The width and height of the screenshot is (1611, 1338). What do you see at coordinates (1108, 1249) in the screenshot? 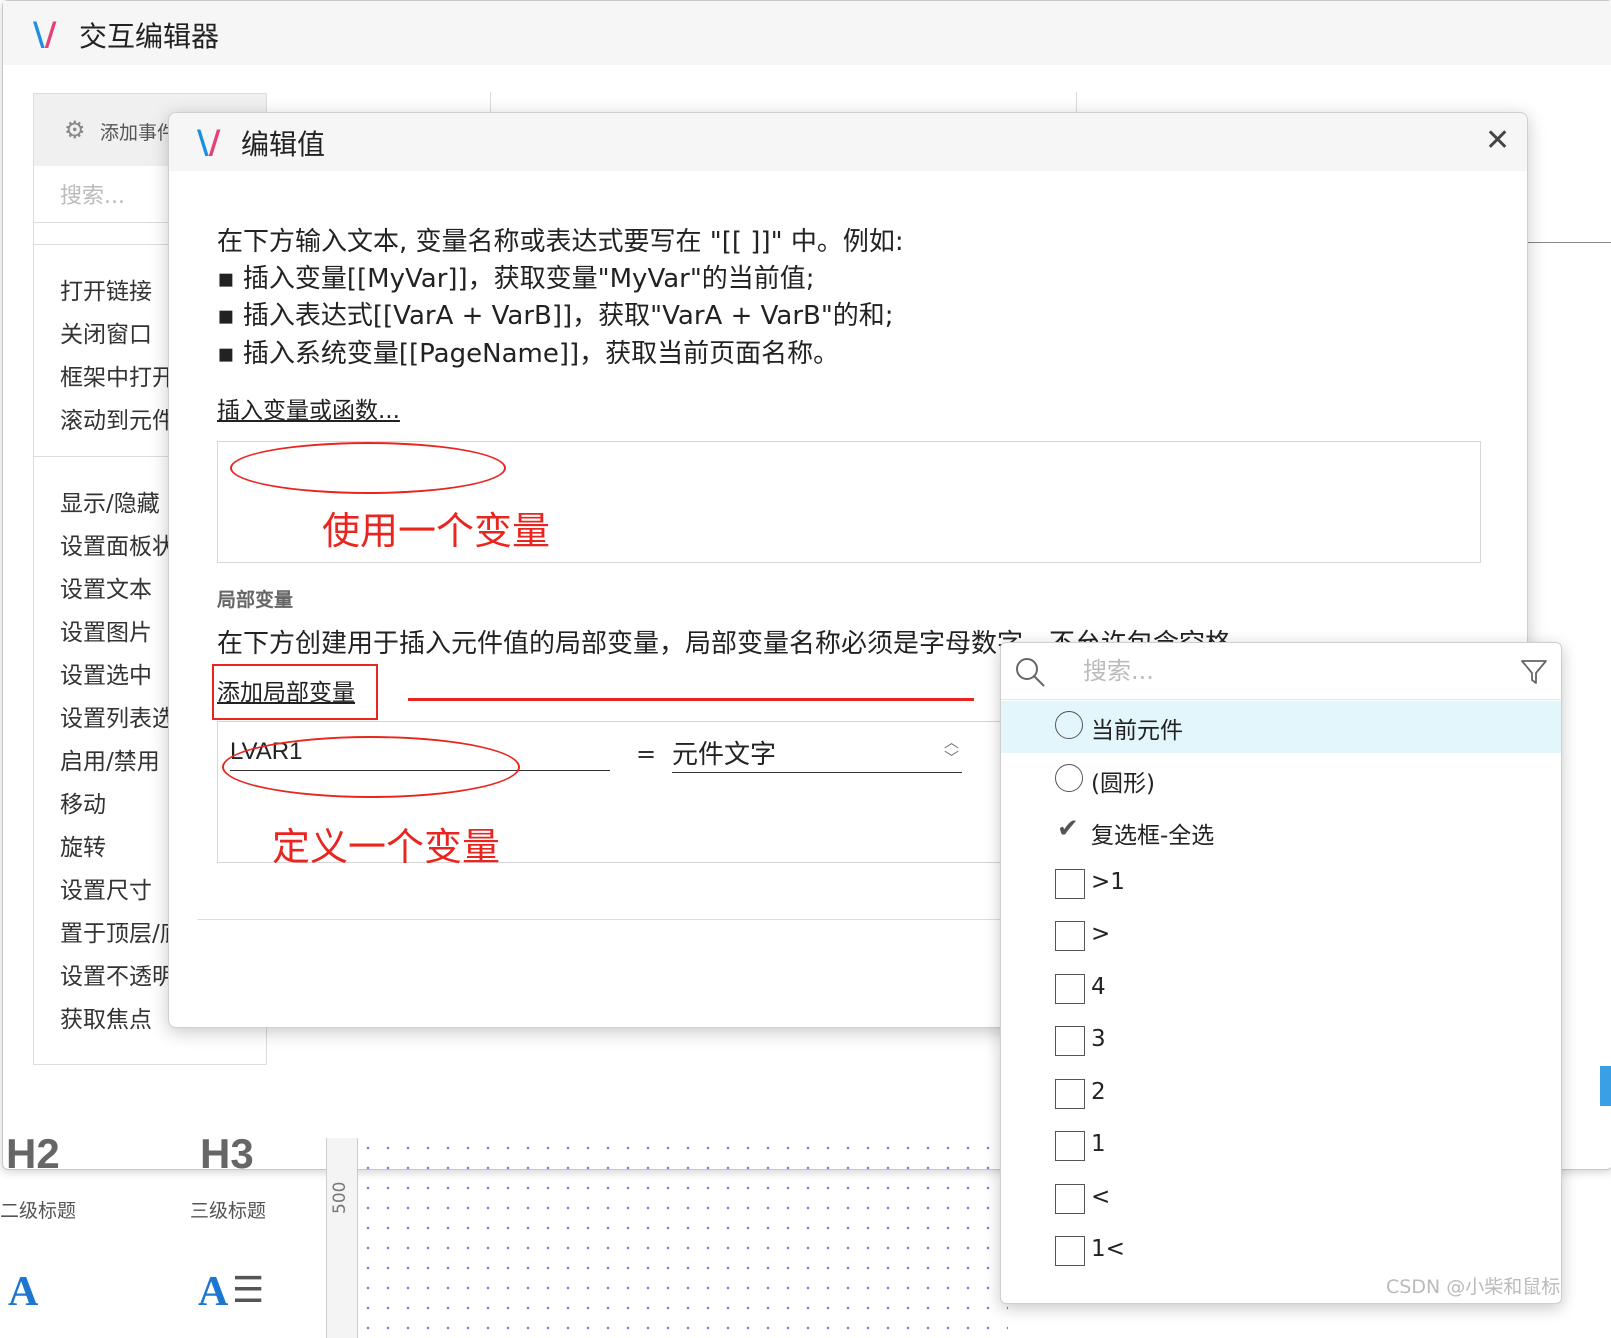
I see `dropdown-option-label: 1<` at bounding box center [1108, 1249].